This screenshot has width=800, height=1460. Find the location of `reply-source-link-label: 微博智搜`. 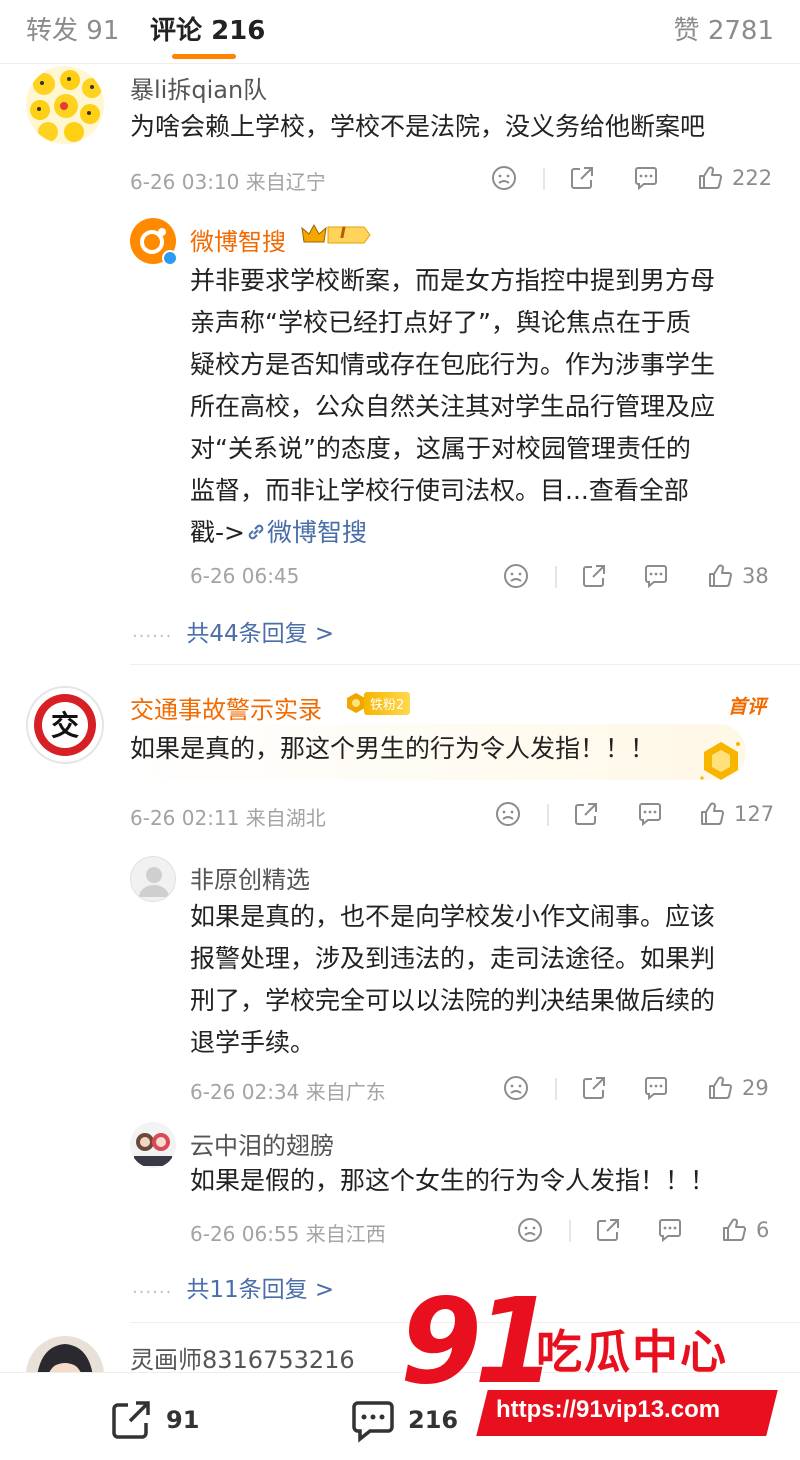

reply-source-link-label: 微博智搜 is located at coordinates (316, 532).